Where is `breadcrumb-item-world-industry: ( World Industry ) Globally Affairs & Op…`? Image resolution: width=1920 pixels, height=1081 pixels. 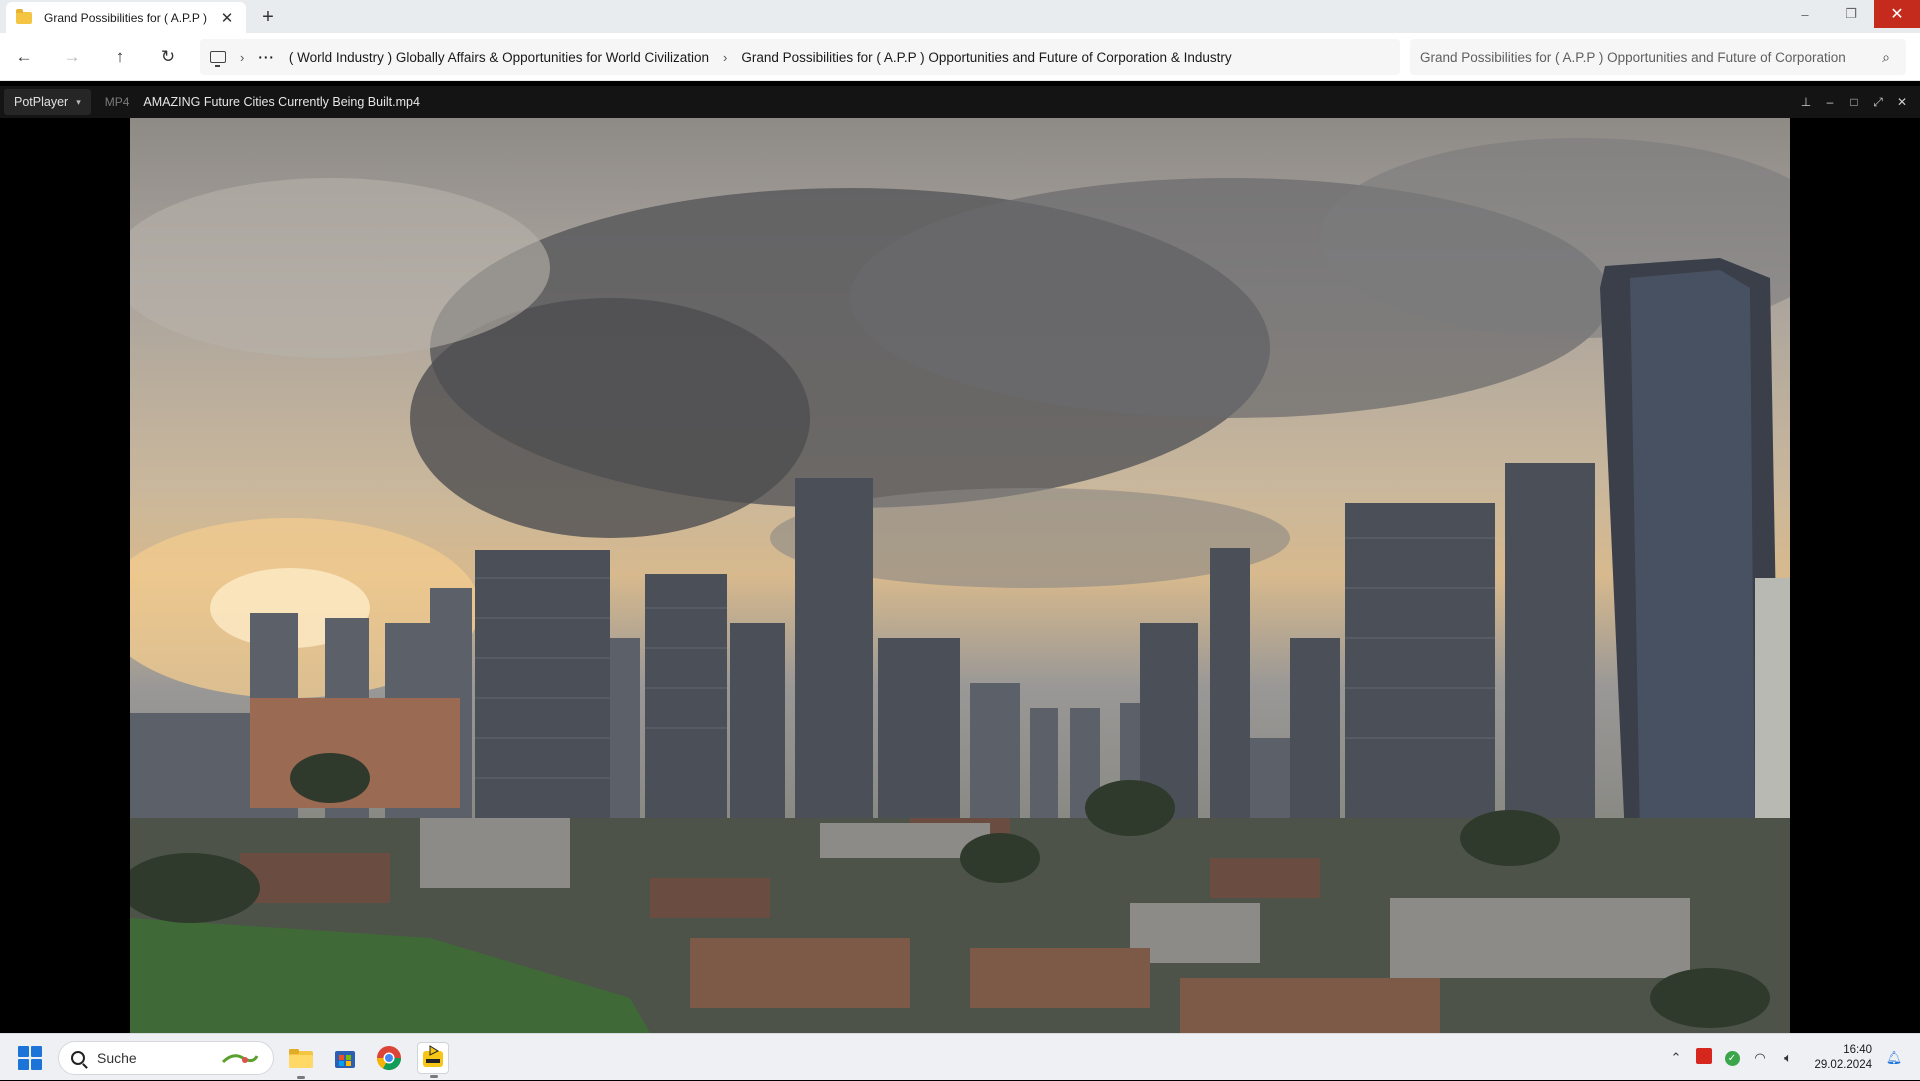 breadcrumb-item-world-industry: ( World Industry ) Globally Affairs & Op… is located at coordinates (499, 57).